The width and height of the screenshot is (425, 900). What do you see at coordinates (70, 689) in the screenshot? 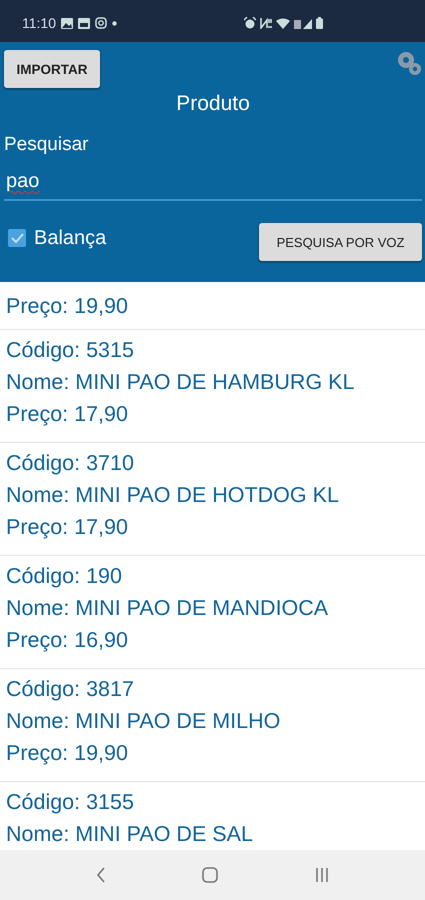
I see `product-detail: Código: 3817` at bounding box center [70, 689].